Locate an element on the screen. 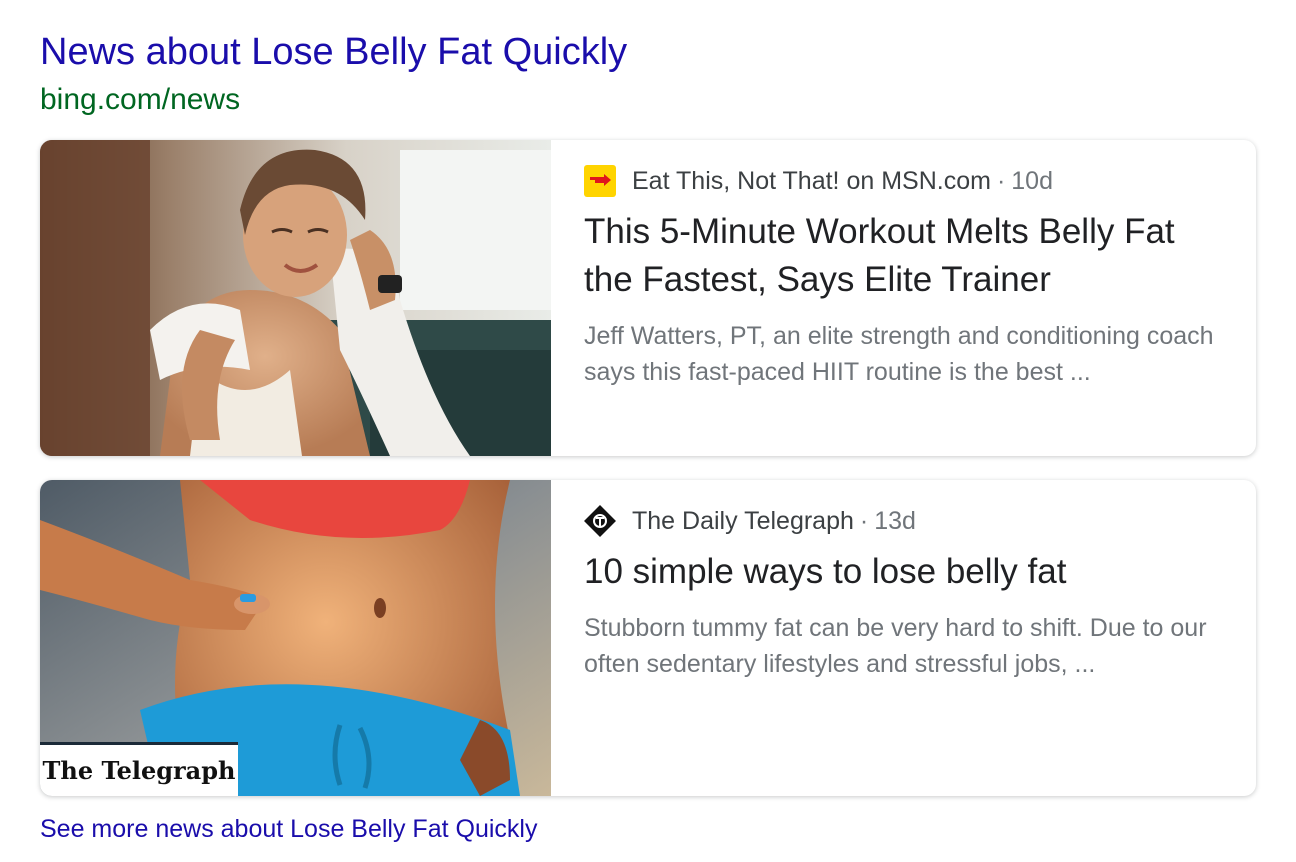 The image size is (1296, 862). eat-this-not-that-logo-icon is located at coordinates (600, 181).